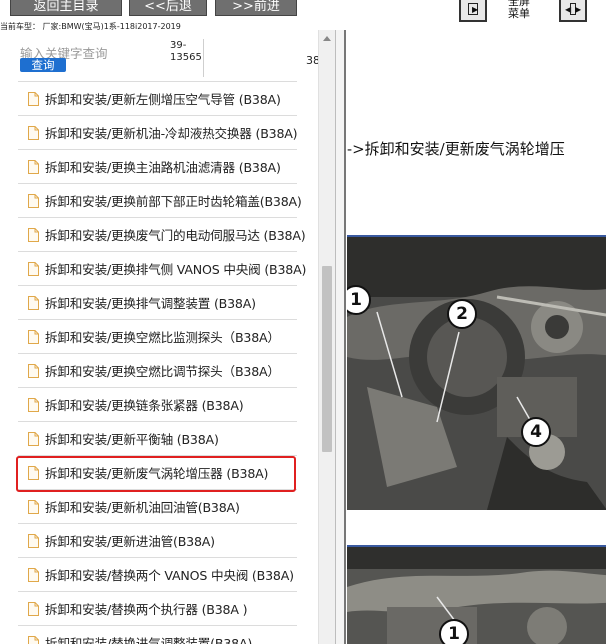 The image size is (606, 644). Describe the element at coordinates (169, 575) in the screenshot. I see `list-item-label: 拆卸和安装/替换两个 VANOS 中央阀 (B38A)` at that location.